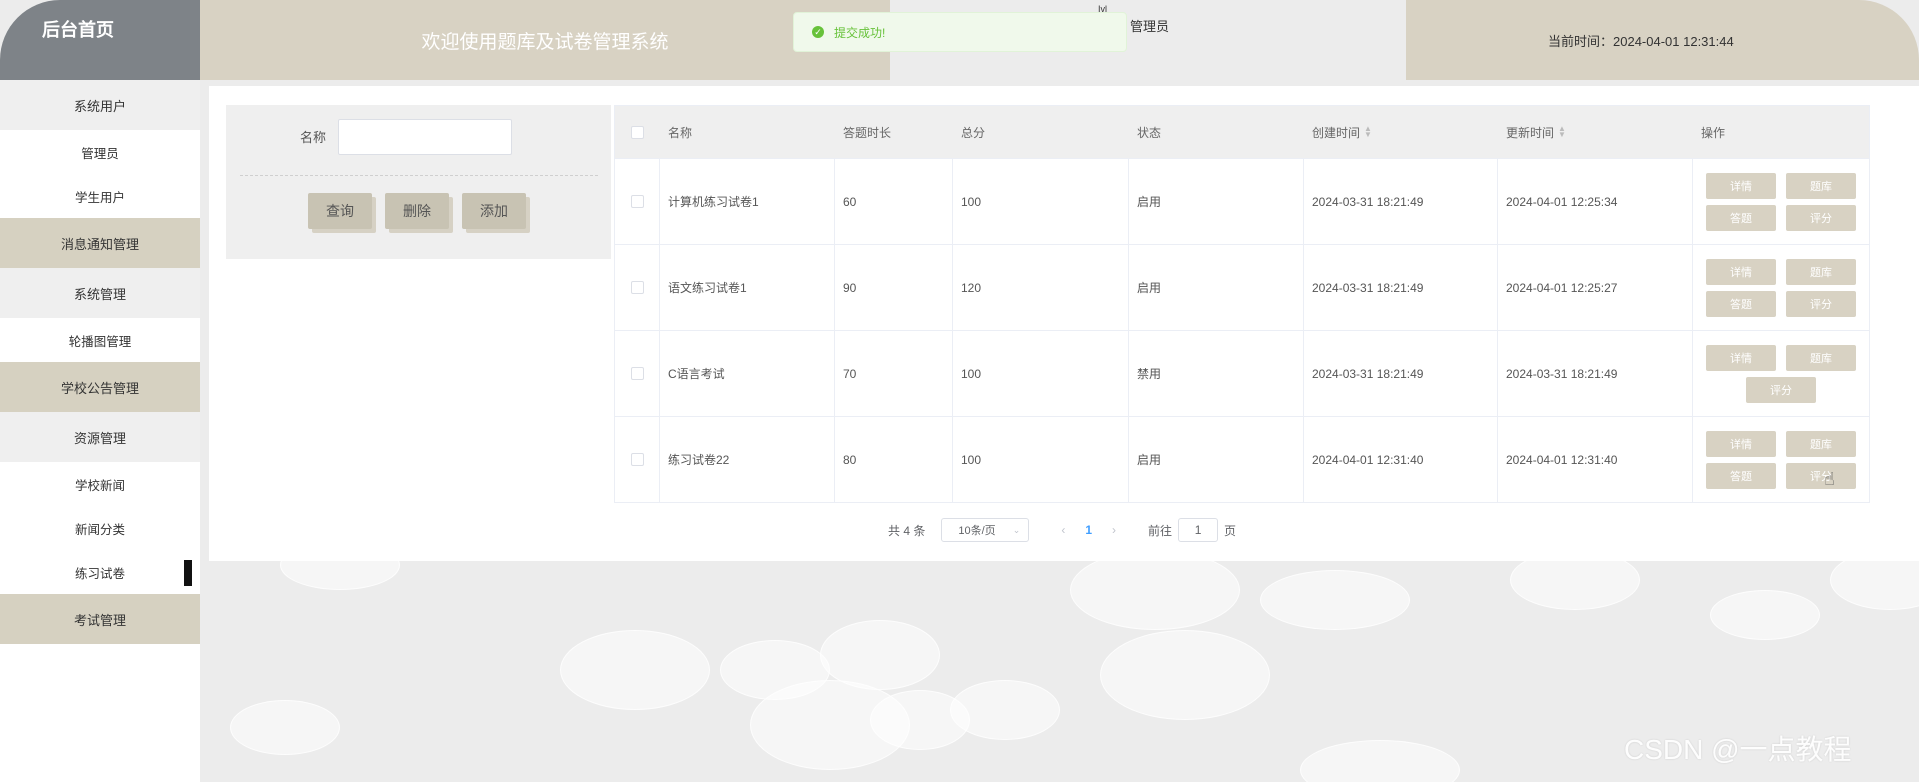  Describe the element at coordinates (417, 211) in the screenshot. I see `delete-button: 删除` at that location.